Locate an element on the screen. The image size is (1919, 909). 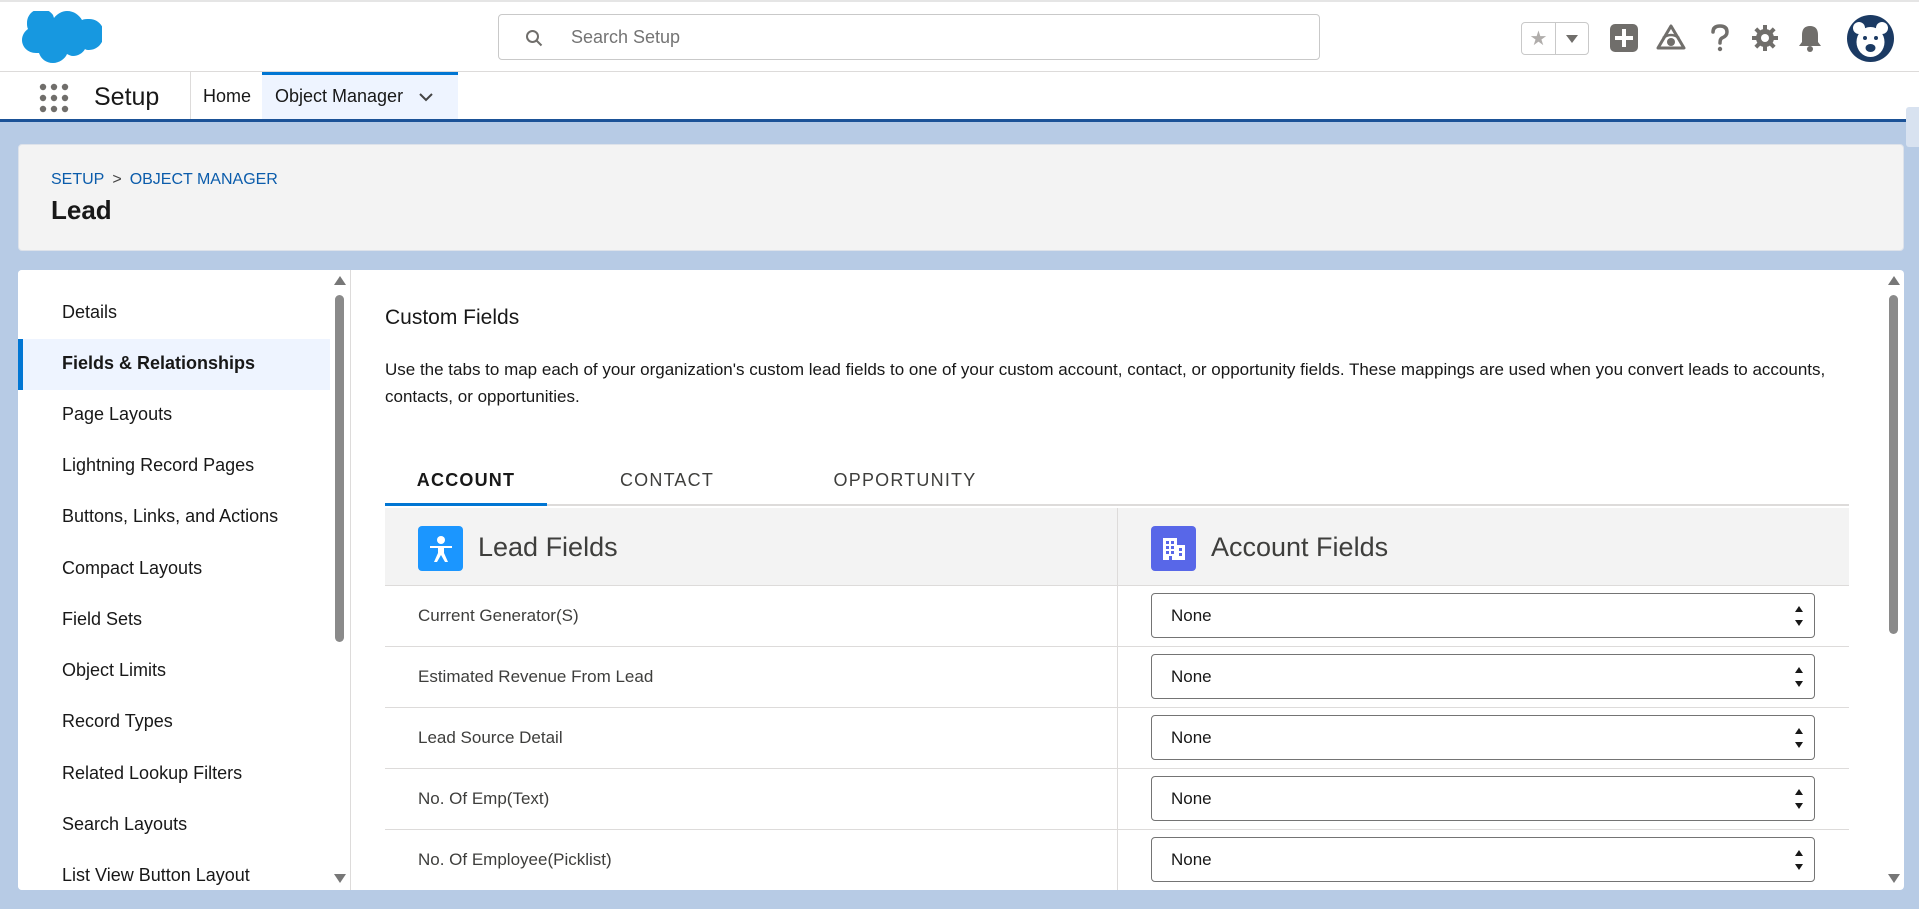
table-row: Lead Source Detail None is located at coordinates (1117, 738).